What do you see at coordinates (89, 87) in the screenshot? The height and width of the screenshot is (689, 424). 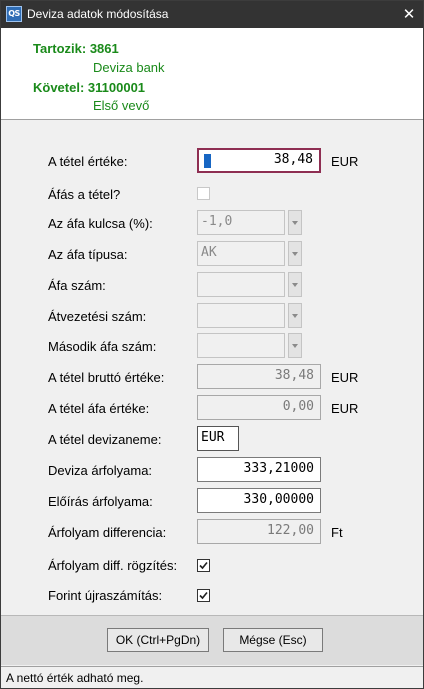 I see `credit-account-label: Követel: 31100001` at bounding box center [89, 87].